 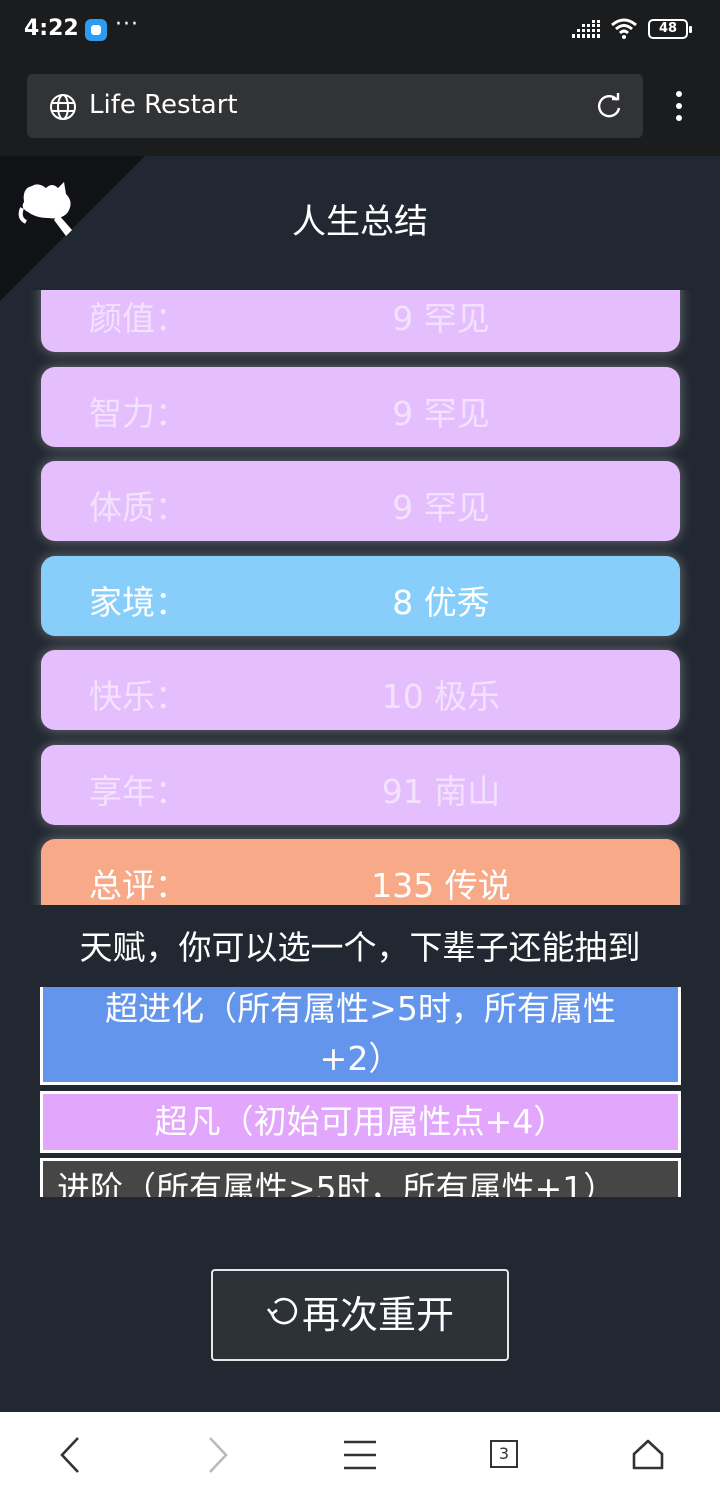 What do you see at coordinates (587, 32) in the screenshot?
I see `signal-icon` at bounding box center [587, 32].